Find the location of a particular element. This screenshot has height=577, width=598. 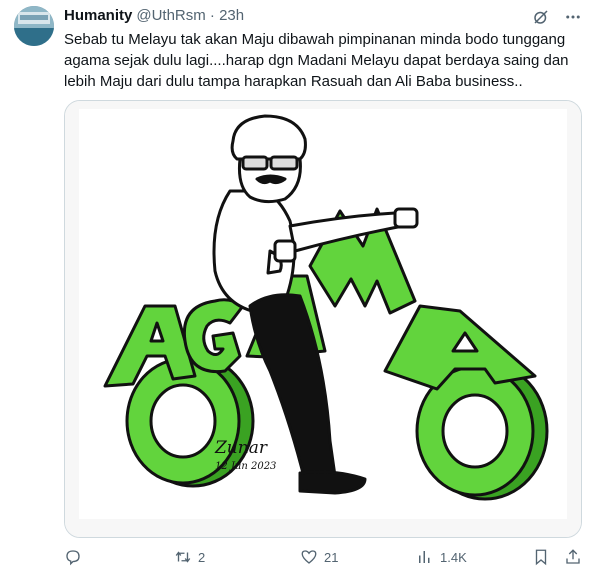

avatar is located at coordinates (34, 26).